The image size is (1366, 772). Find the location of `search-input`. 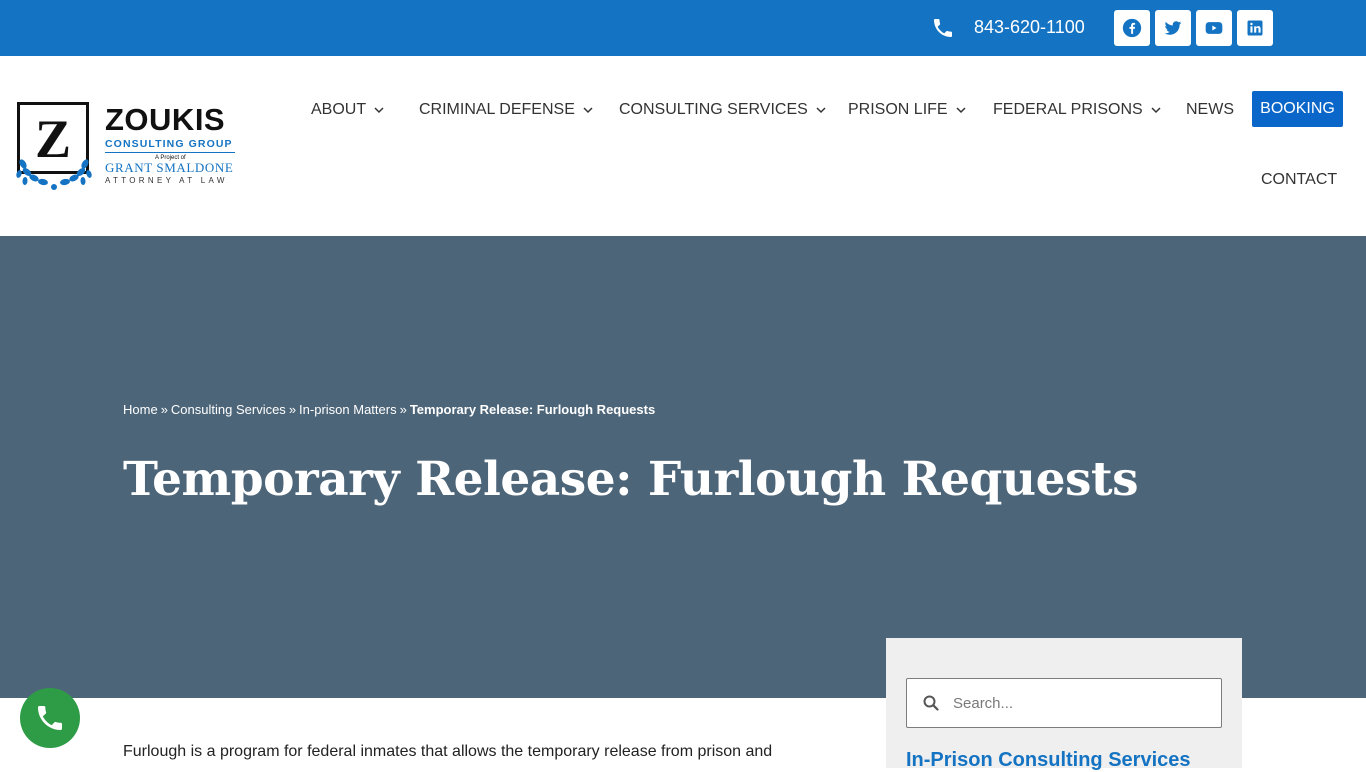

search-input is located at coordinates (1083, 703).